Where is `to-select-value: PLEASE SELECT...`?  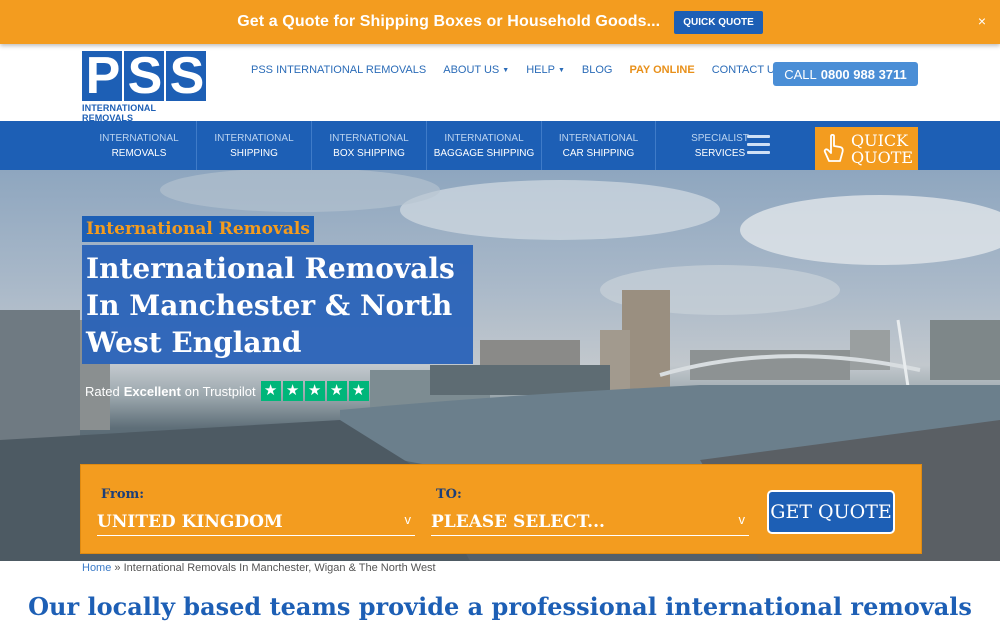
to-select-value: PLEASE SELECT... is located at coordinates (518, 522).